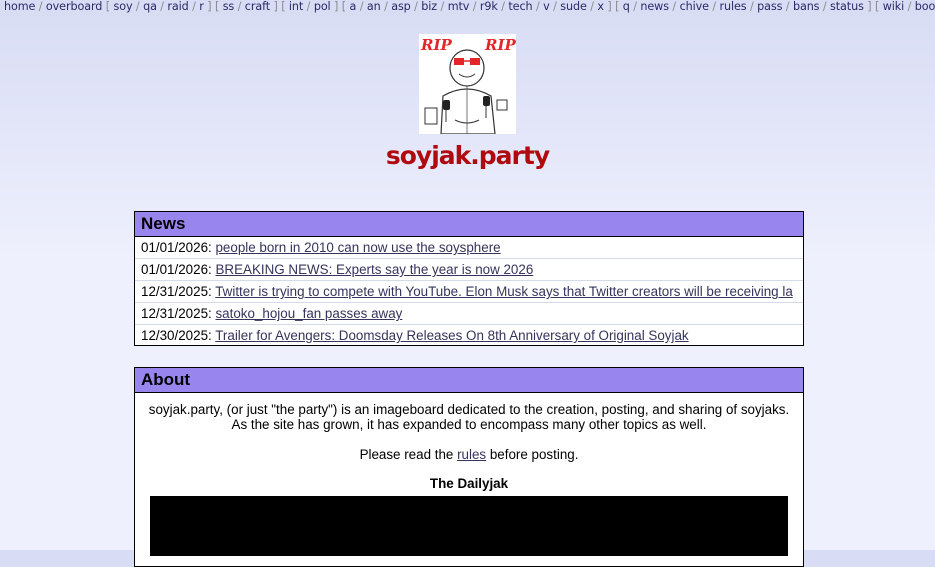 The width and height of the screenshot is (935, 567). I want to click on nav-link-craft: craft, so click(257, 6).